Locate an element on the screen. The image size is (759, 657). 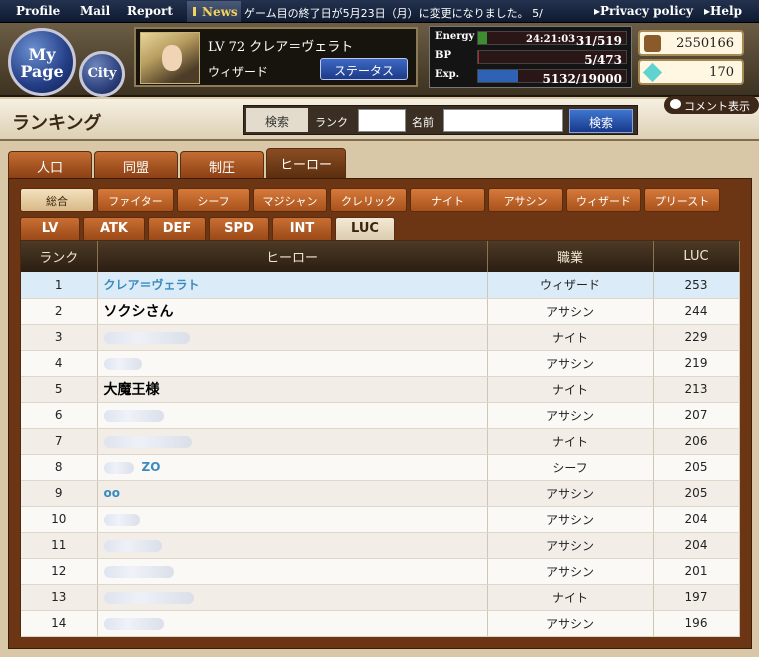
tab-alliance: 同盟 is located at coordinates (136, 164).